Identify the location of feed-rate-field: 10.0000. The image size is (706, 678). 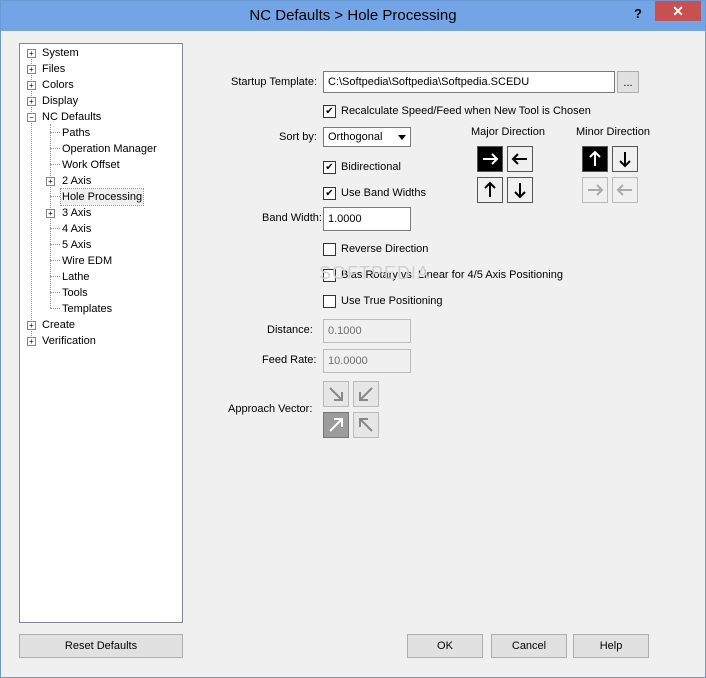
(367, 361).